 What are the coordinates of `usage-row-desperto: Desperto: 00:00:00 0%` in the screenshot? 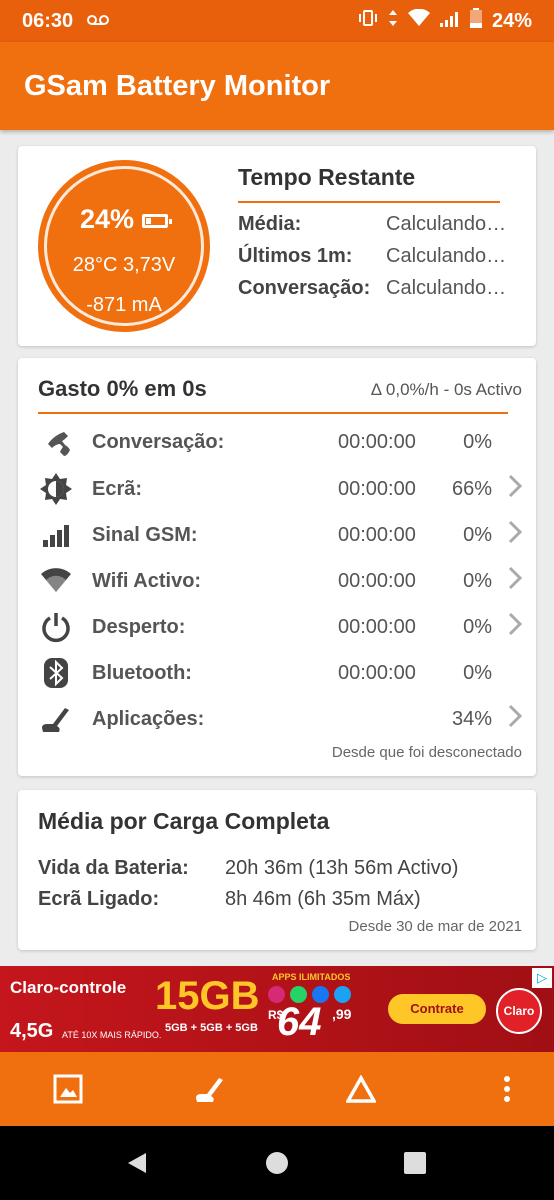 It's located at (283, 627).